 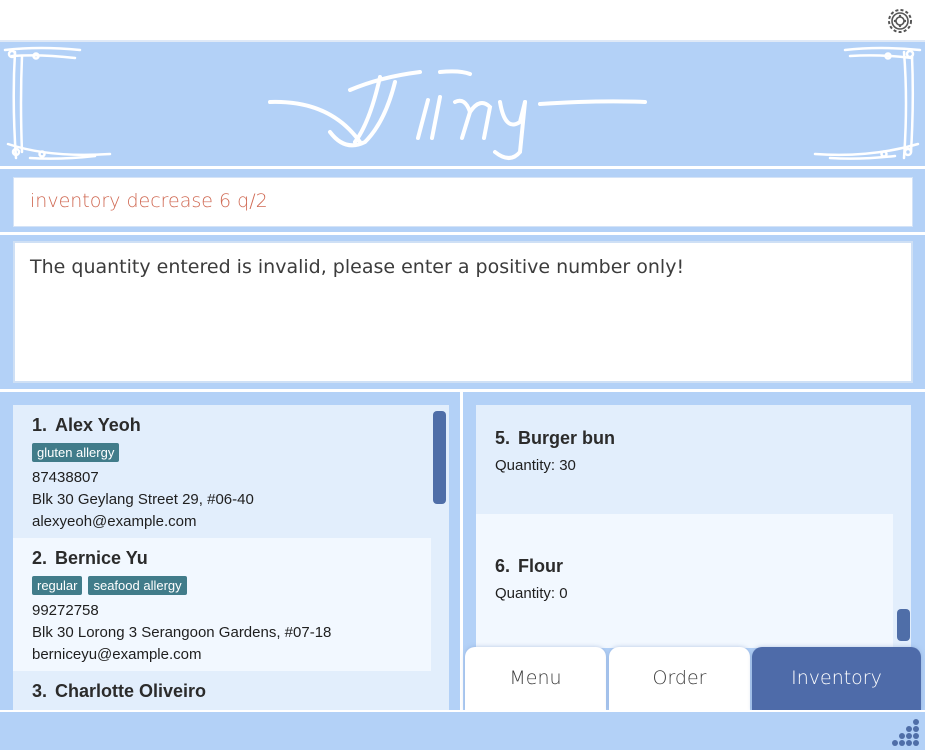 I want to click on divider, so click(x=462, y=233).